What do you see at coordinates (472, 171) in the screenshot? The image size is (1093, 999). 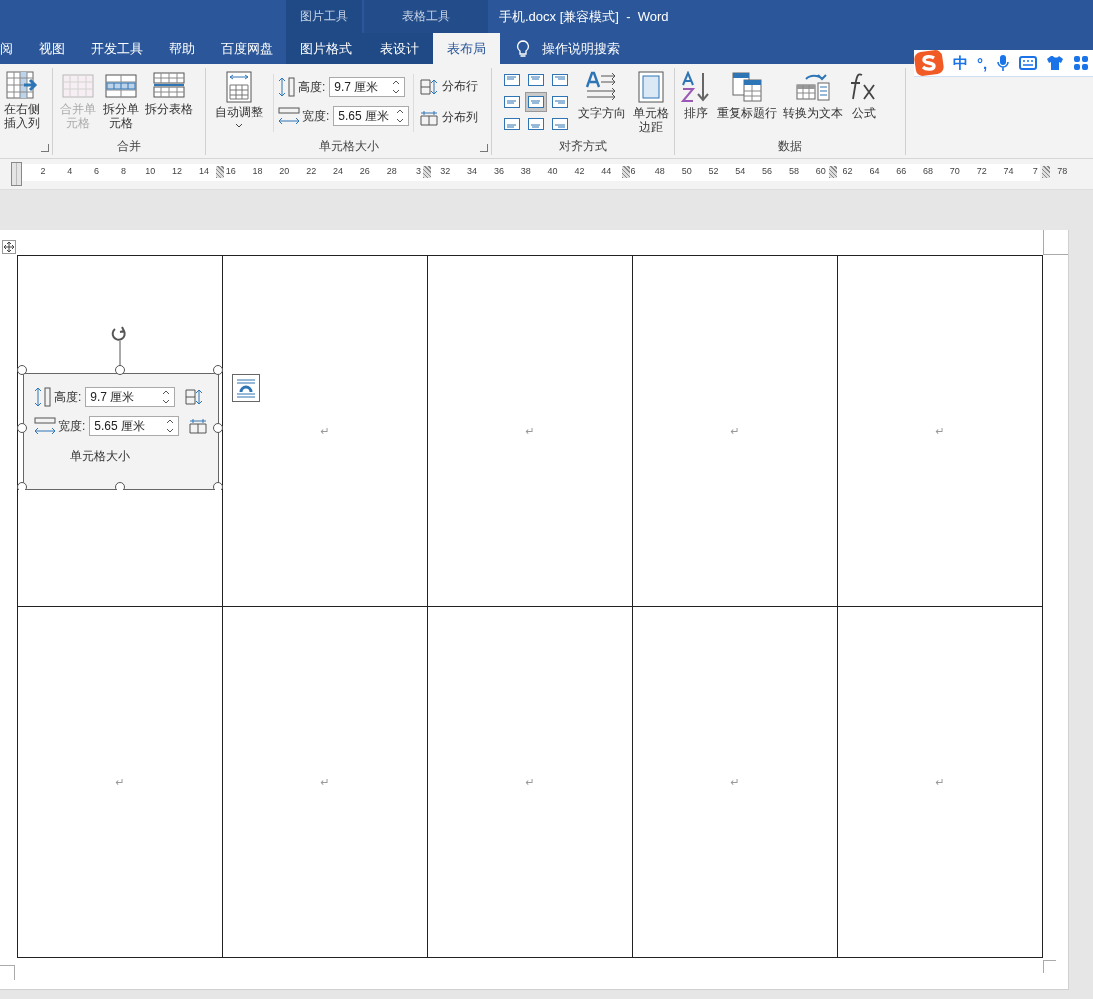 I see `ruler-number: 34` at bounding box center [472, 171].